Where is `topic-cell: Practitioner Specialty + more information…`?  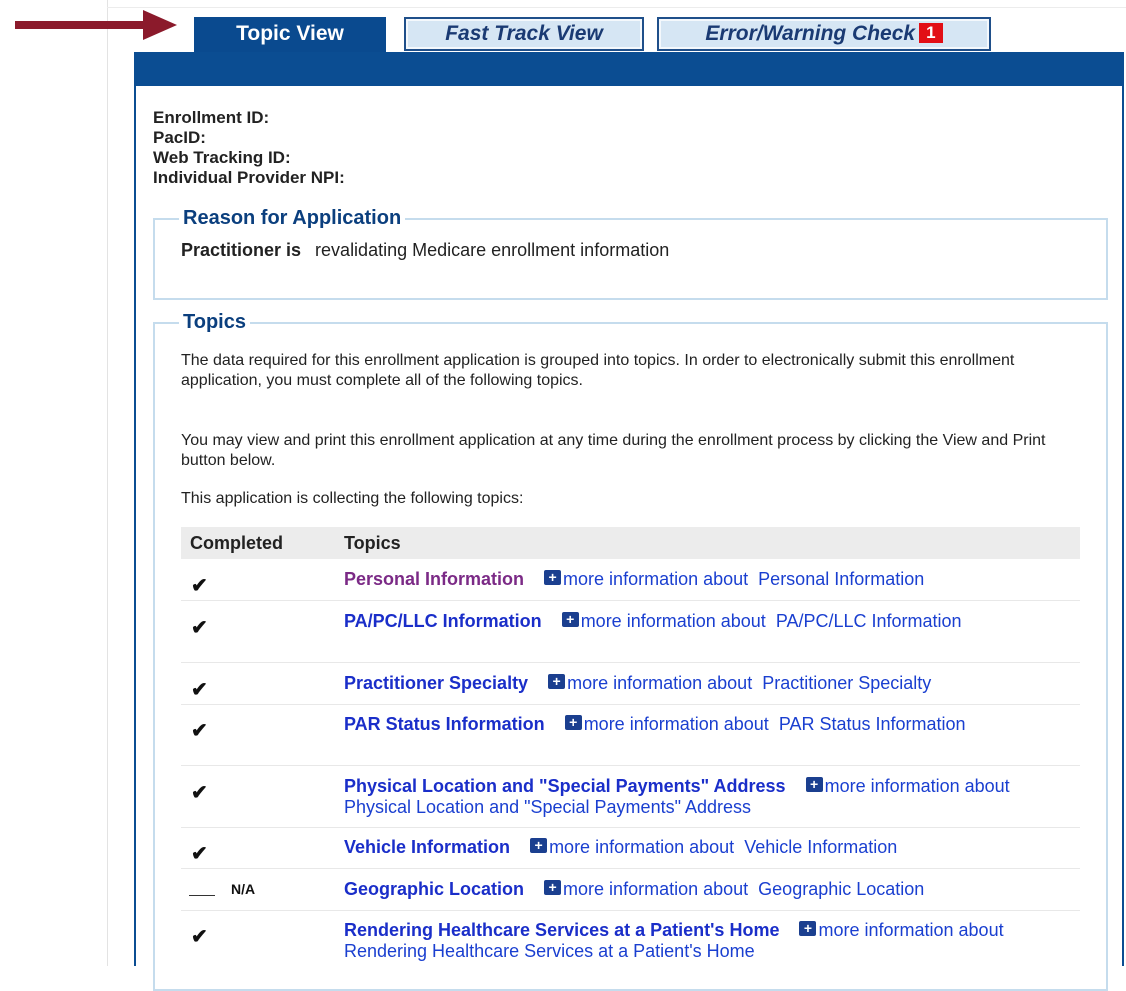 topic-cell: Practitioner Specialty + more information… is located at coordinates (637, 683).